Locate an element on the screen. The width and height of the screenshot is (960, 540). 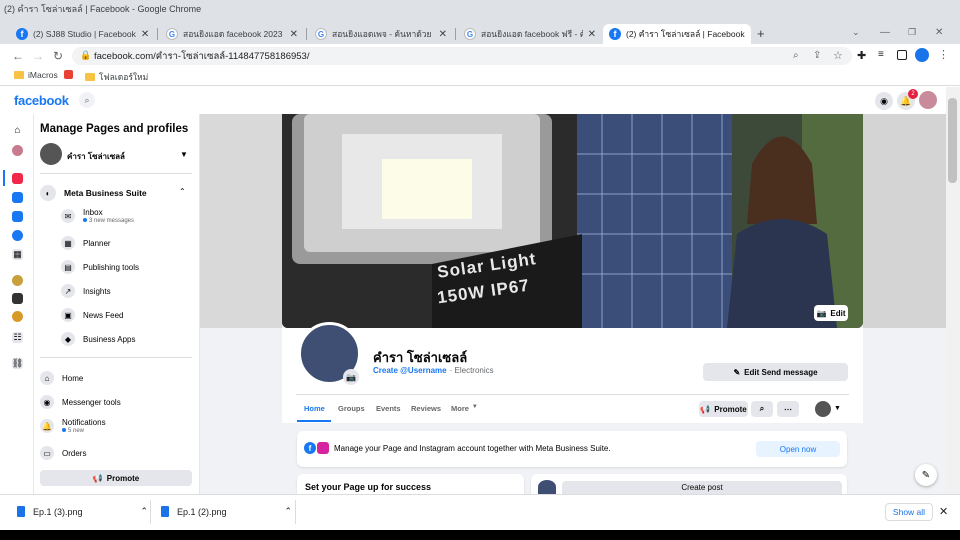
groups-icon: ☷ is located at coordinates (17, 337).